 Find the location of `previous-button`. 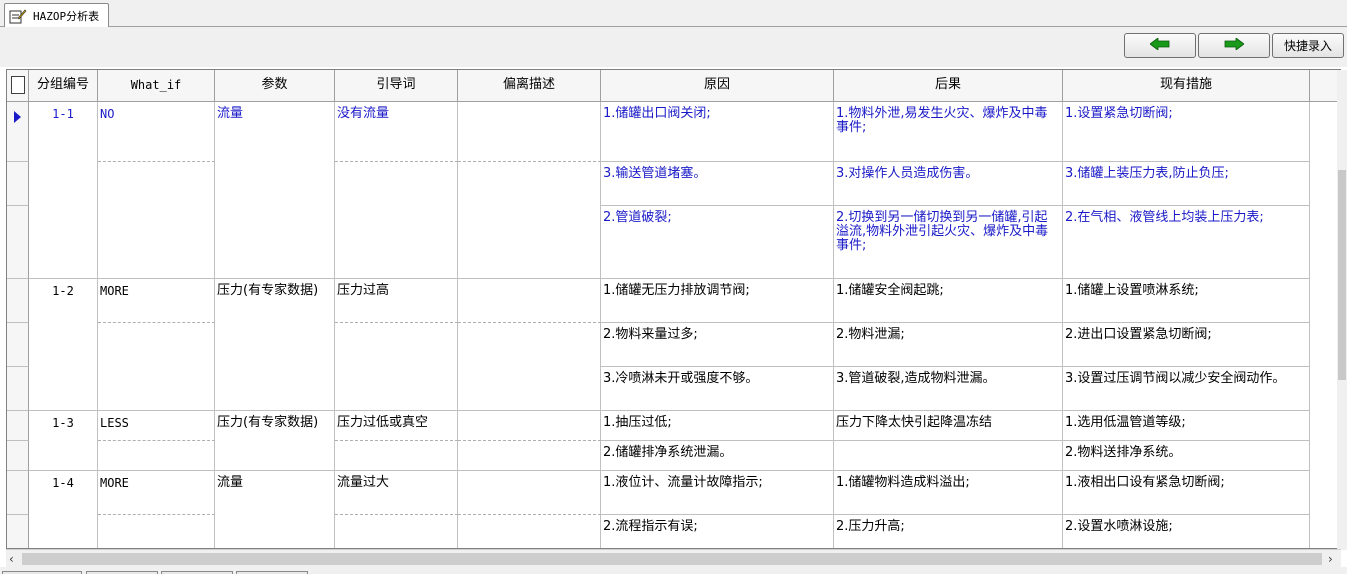

previous-button is located at coordinates (1160, 45).